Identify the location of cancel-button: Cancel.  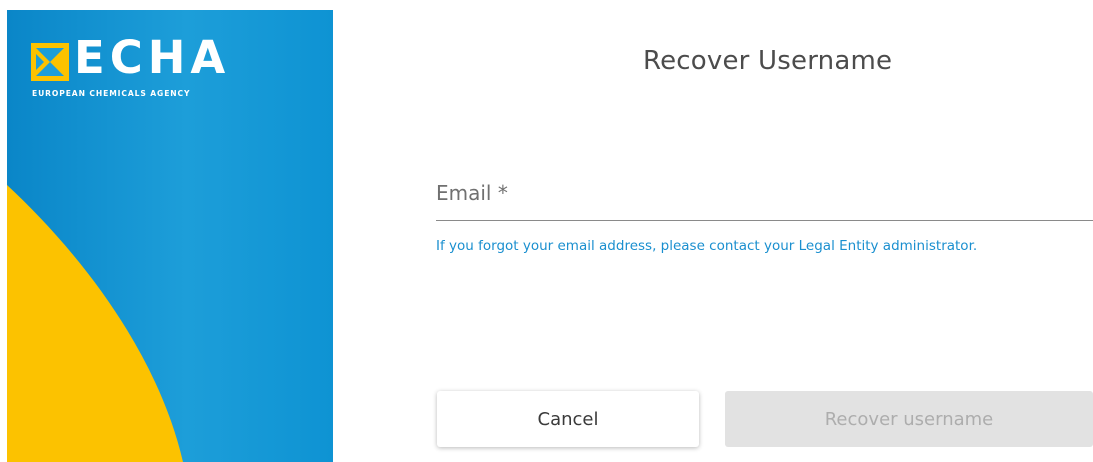
(568, 419).